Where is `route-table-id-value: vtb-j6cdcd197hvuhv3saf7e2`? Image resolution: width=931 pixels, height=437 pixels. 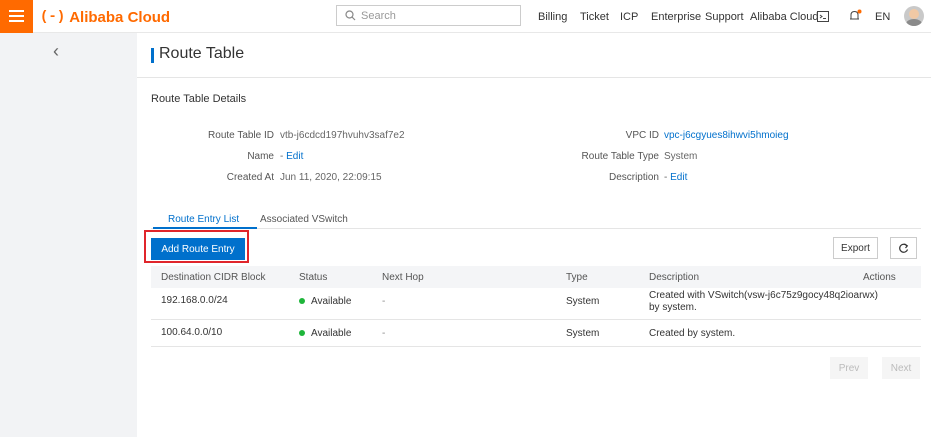
route-table-id-value: vtb-j6cdcd197hvuhv3saf7e2 is located at coordinates (342, 135).